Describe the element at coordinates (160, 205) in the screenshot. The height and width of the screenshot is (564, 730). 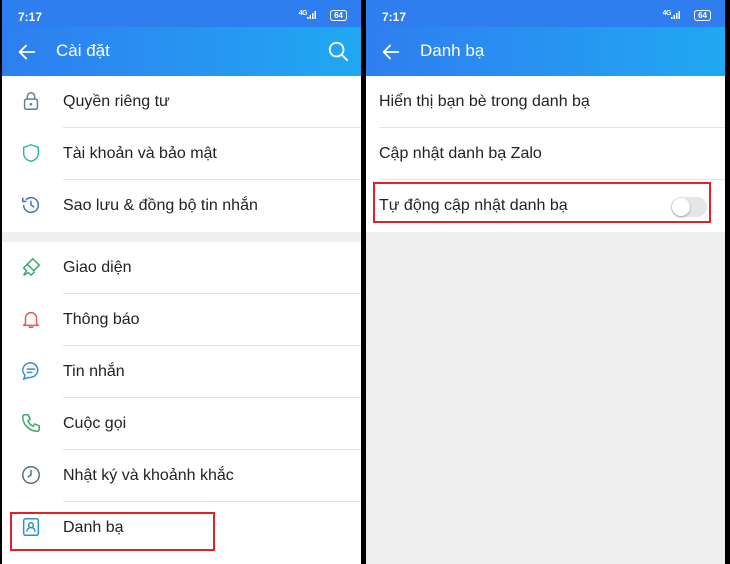
I see `settings-item-label: Sao lưu & đồng bộ tin nhắn` at that location.